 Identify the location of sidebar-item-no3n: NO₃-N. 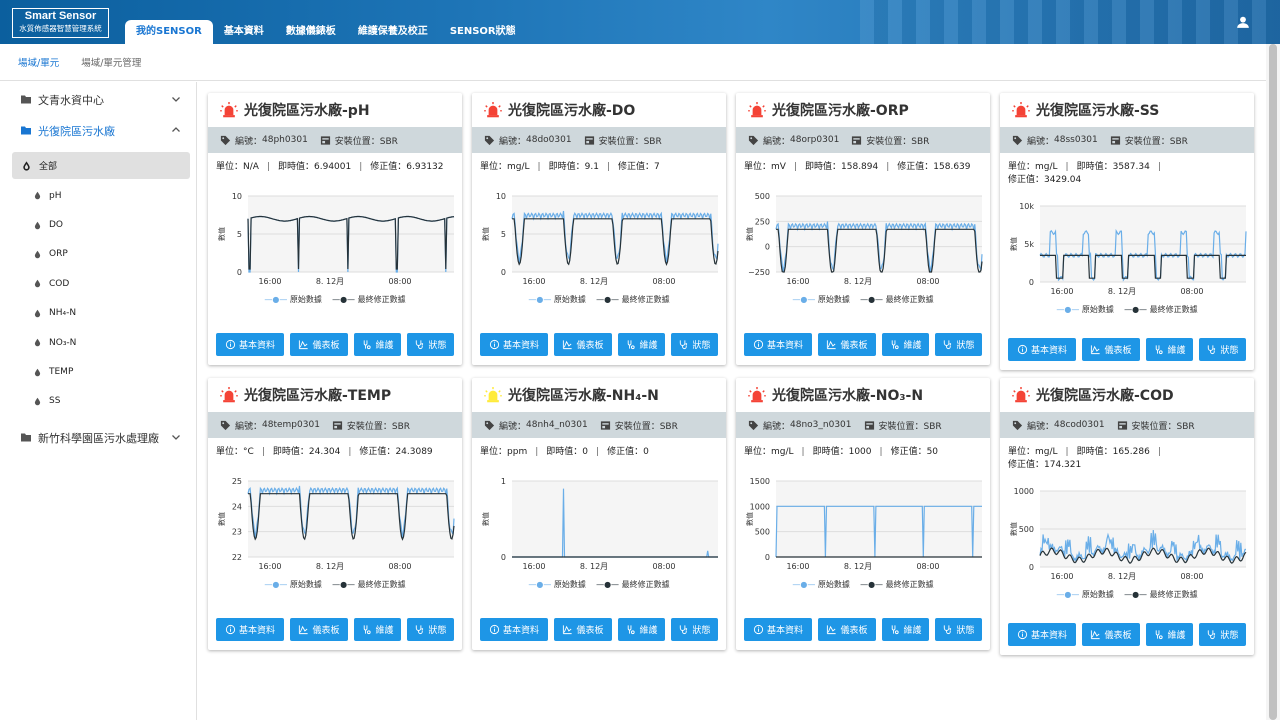
(101, 342).